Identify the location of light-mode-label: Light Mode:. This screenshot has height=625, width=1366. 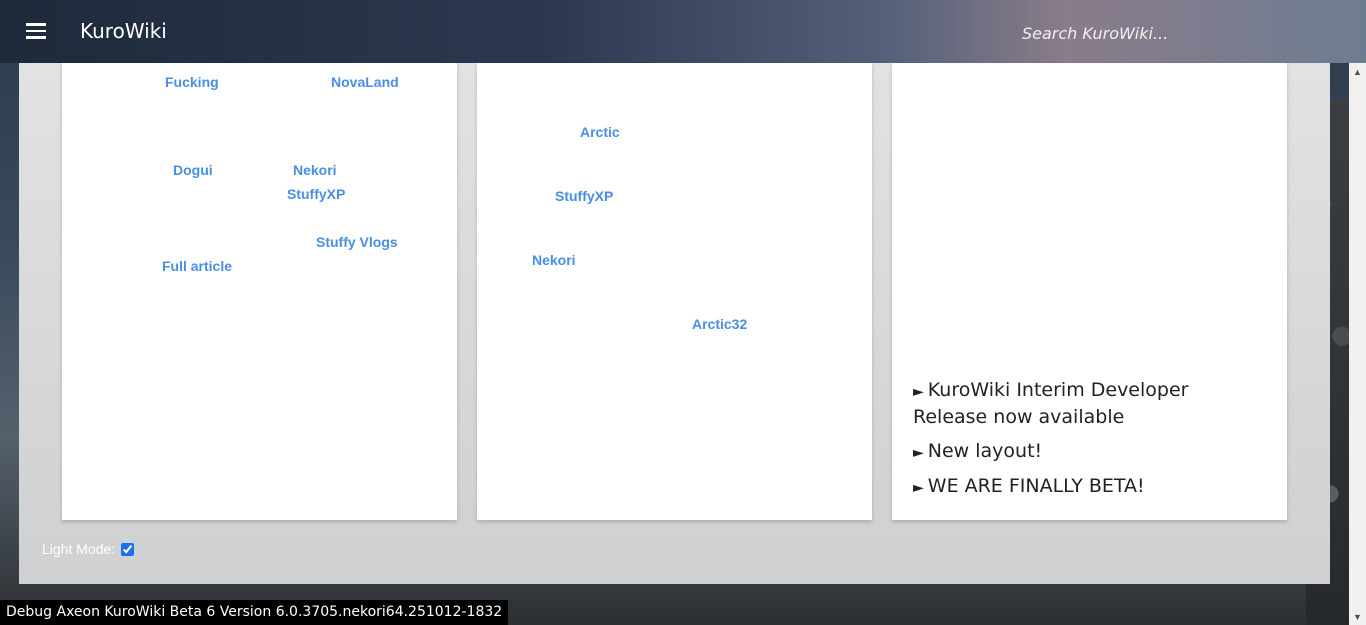
(79, 549).